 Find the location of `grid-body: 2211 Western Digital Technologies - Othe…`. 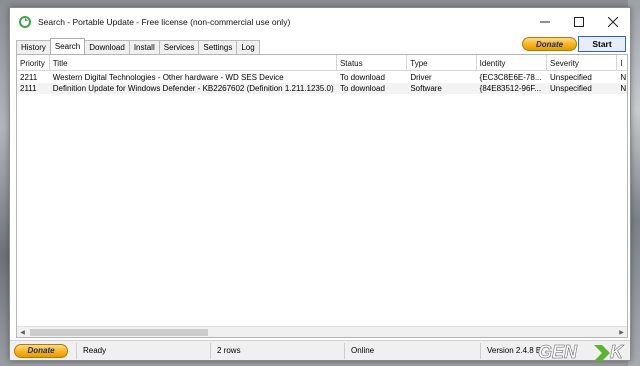

grid-body: 2211 Western Digital Technologies - Othe… is located at coordinates (322, 83).